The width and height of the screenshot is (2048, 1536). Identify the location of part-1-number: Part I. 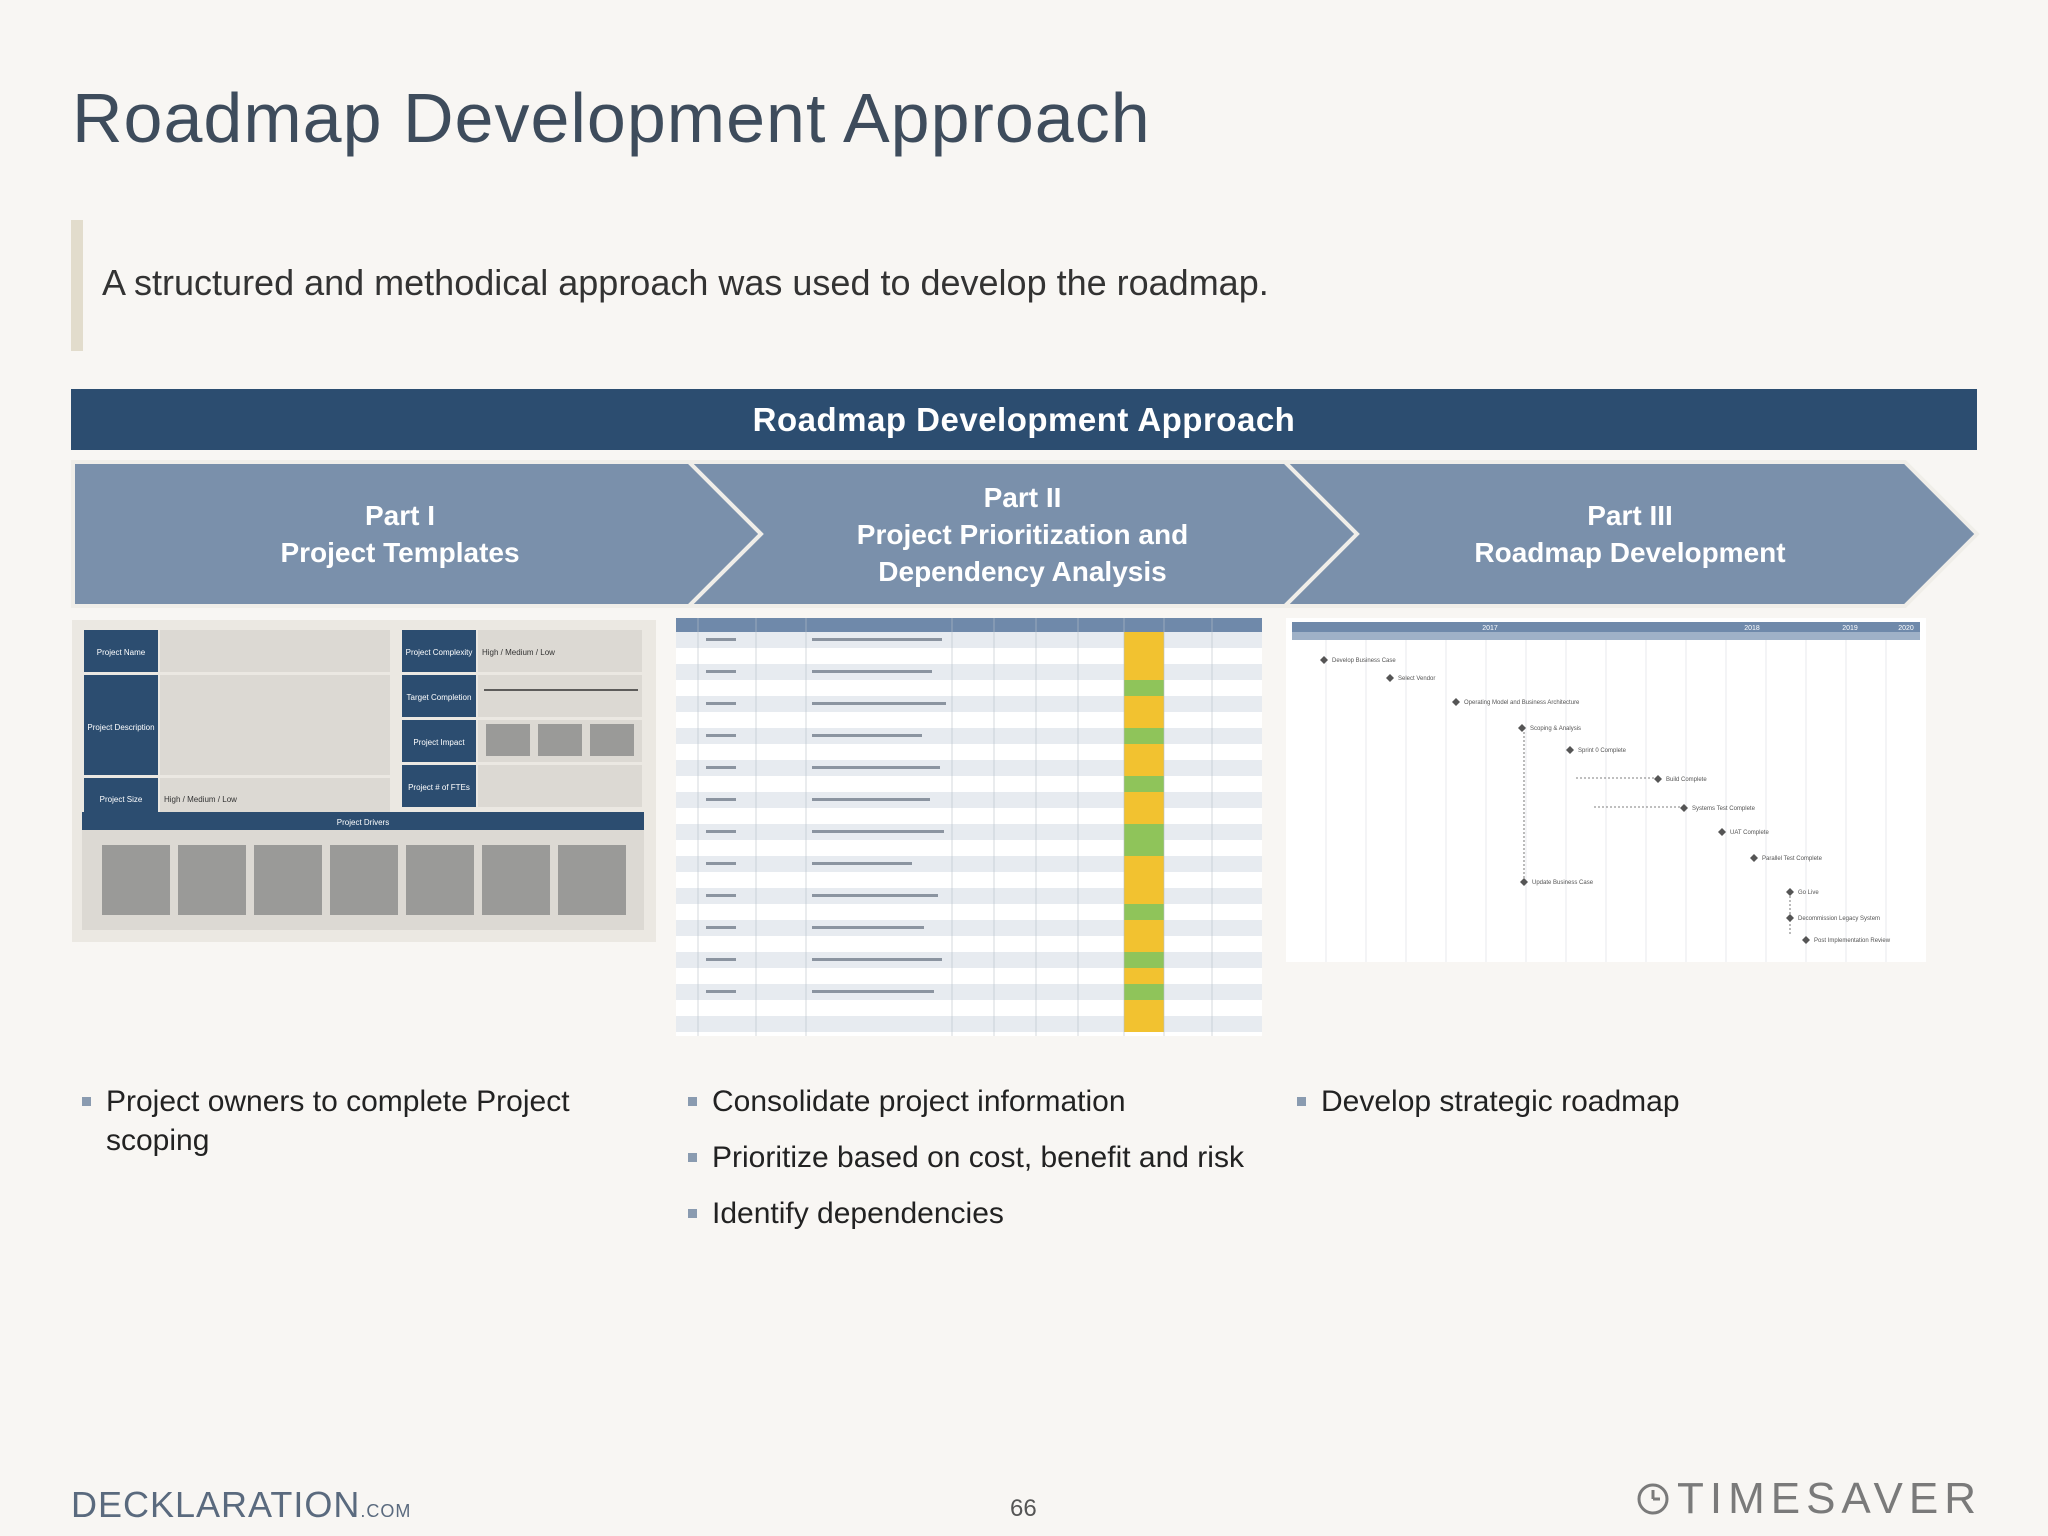
(400, 515).